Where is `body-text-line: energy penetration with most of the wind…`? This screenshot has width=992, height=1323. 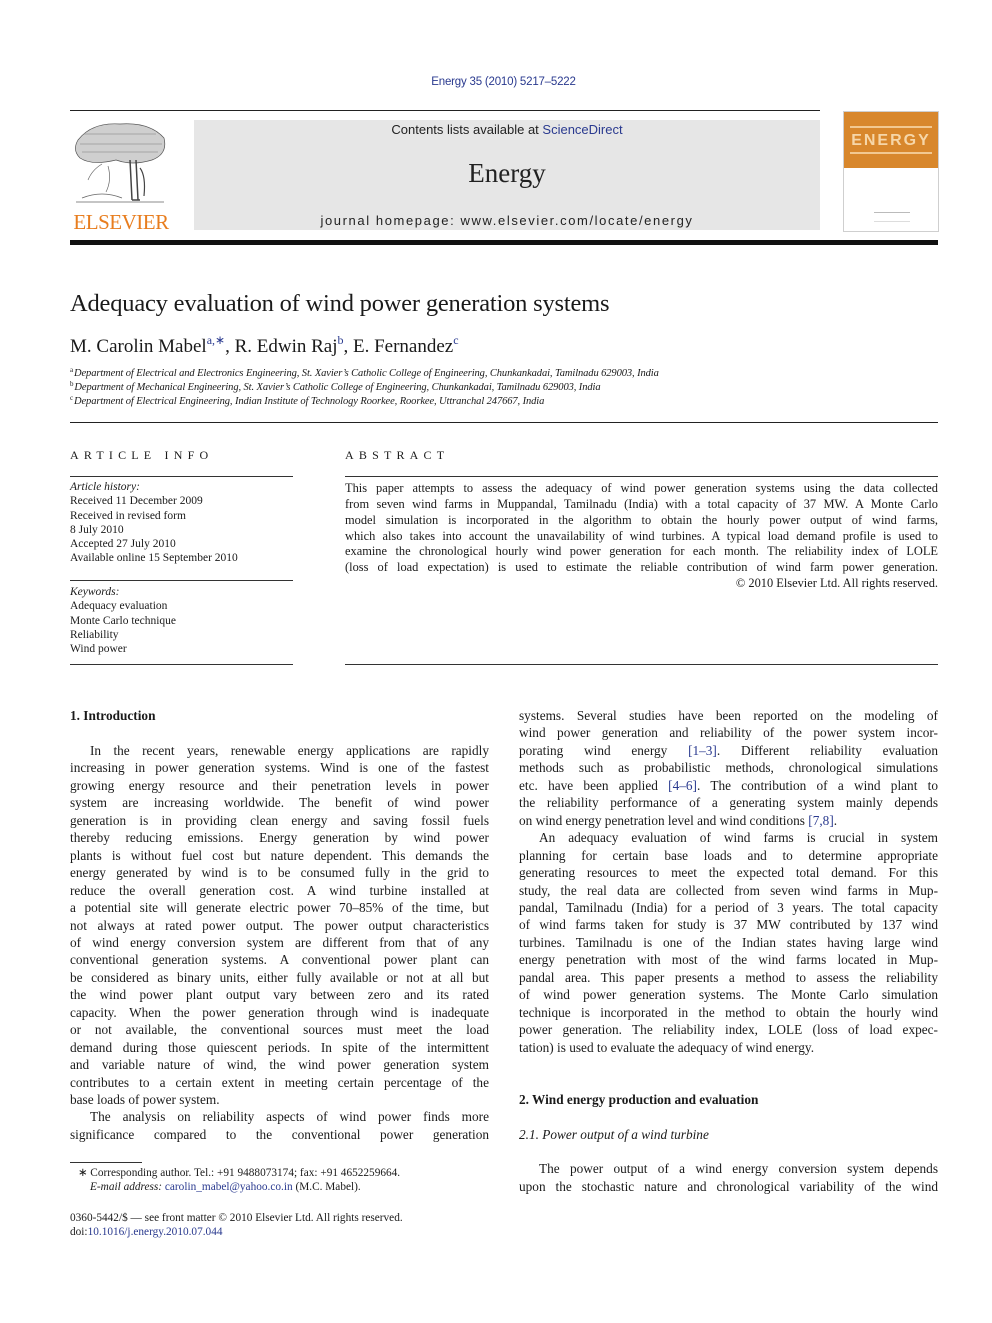
body-text-line: energy penetration with most of the wind… is located at coordinates (728, 960).